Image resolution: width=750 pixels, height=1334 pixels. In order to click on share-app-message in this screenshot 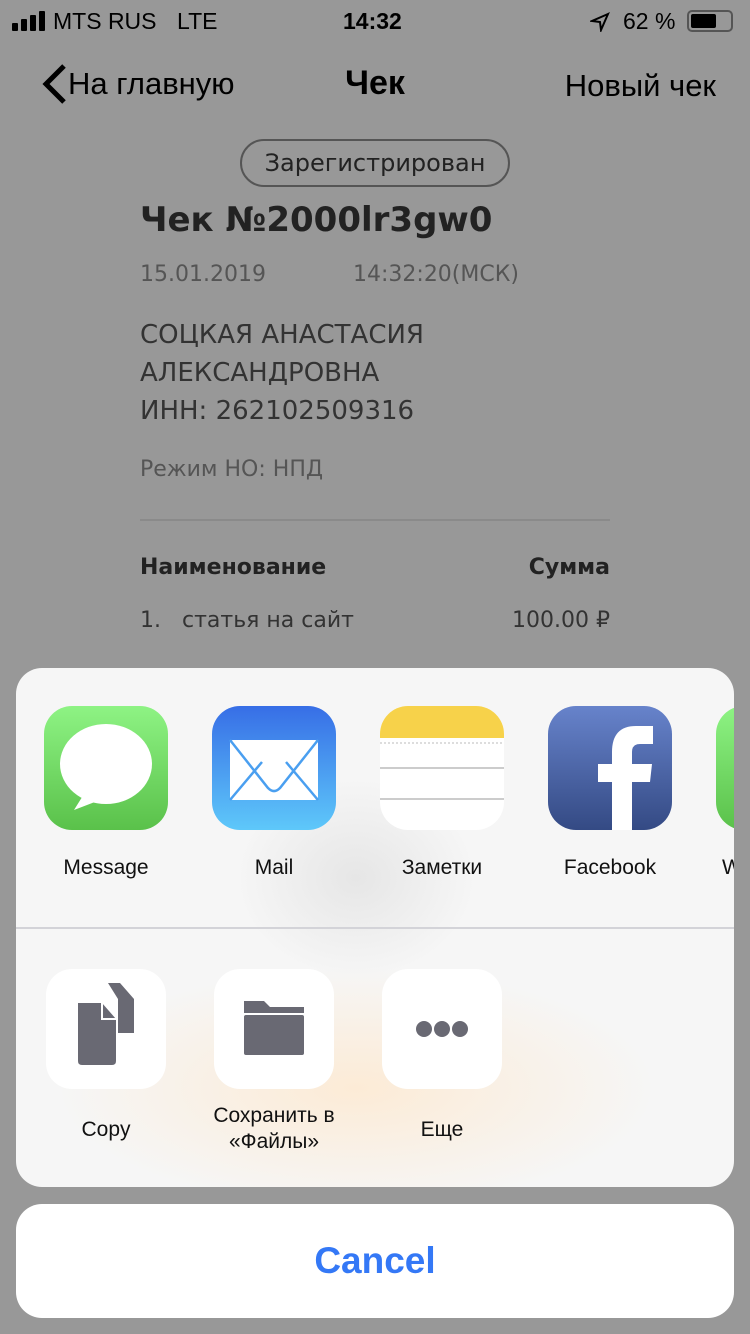, I will do `click(106, 768)`.